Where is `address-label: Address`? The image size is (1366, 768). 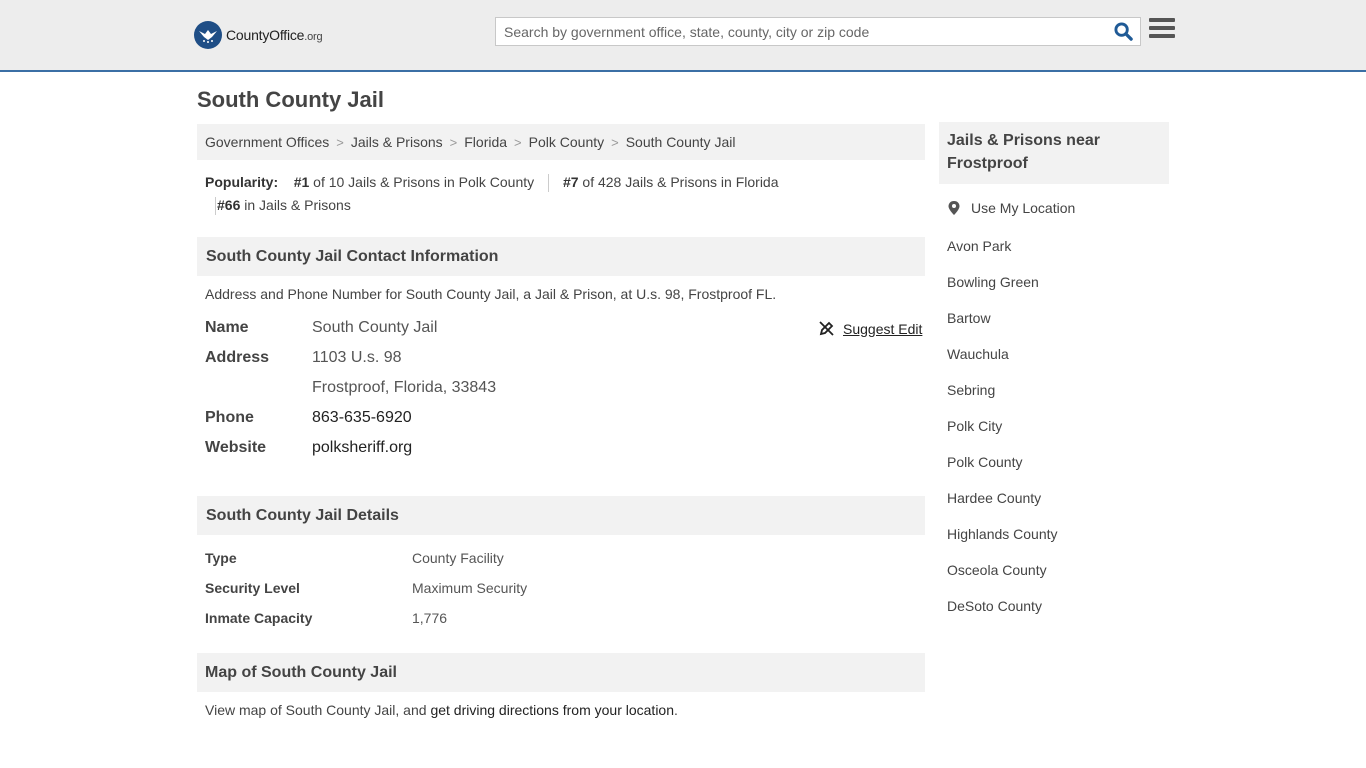 address-label: Address is located at coordinates (237, 357).